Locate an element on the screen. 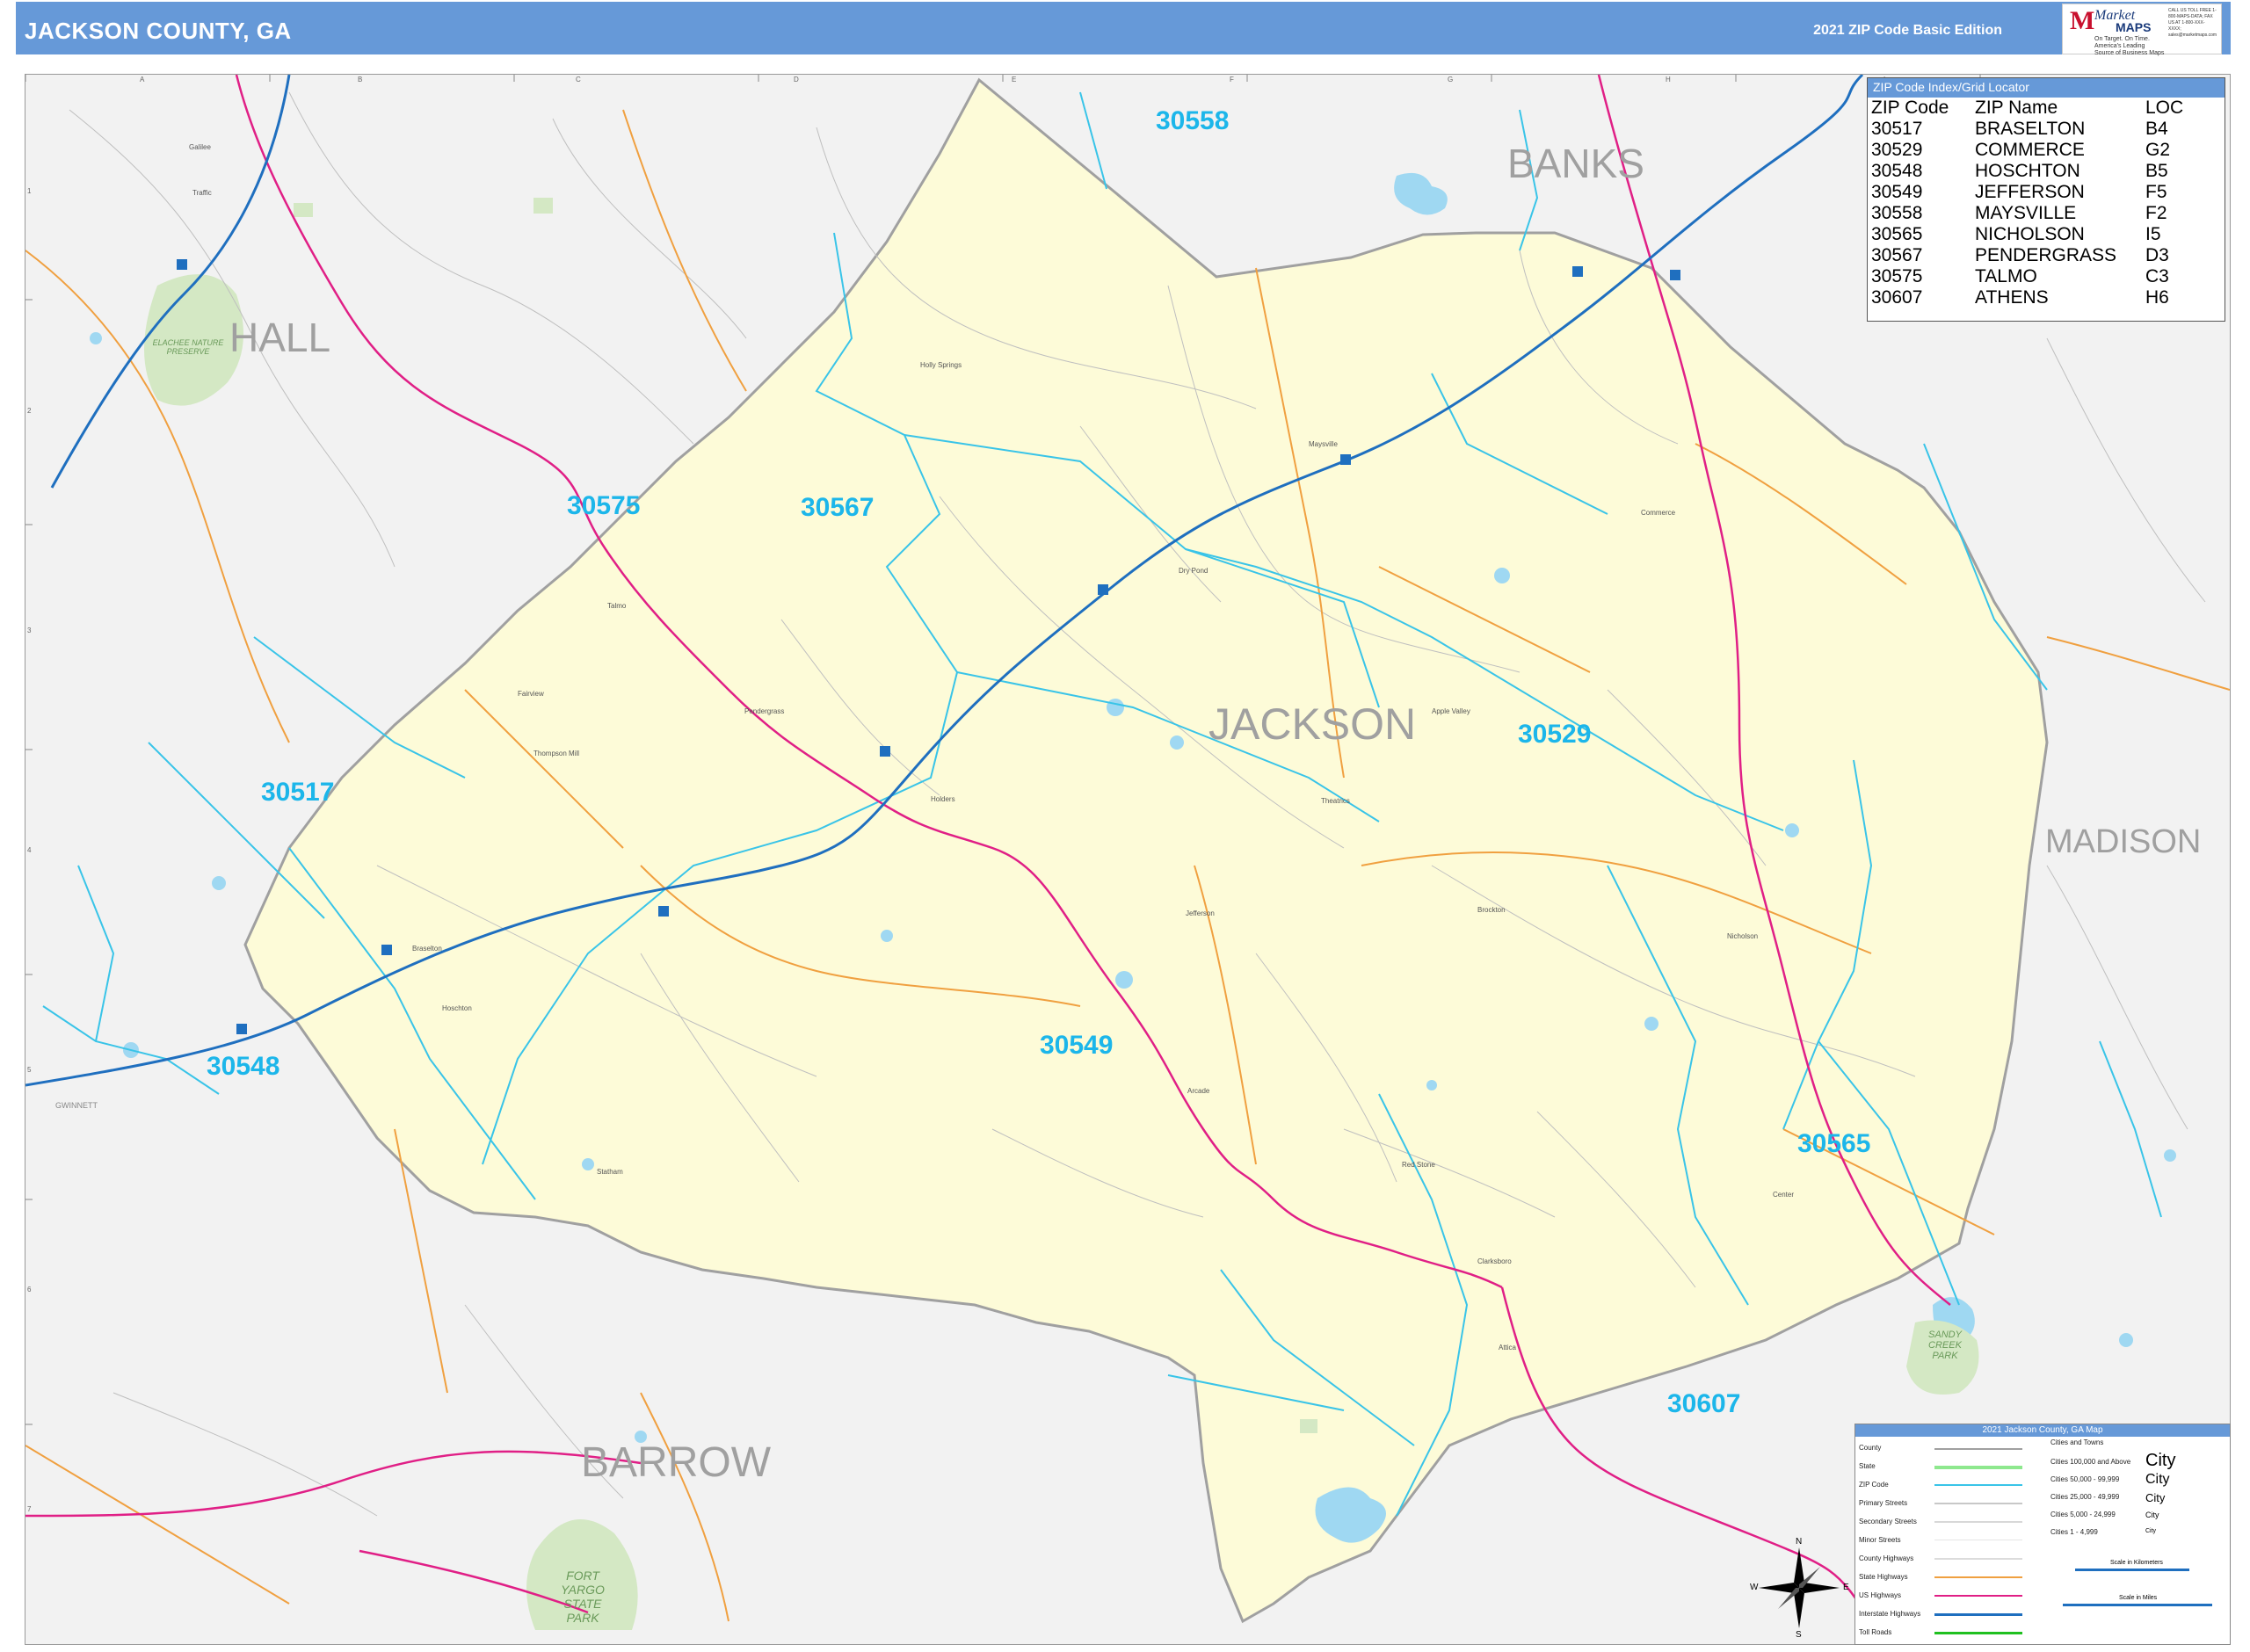 The height and width of the screenshot is (1652, 2250). grid-column-label: H is located at coordinates (1668, 79).